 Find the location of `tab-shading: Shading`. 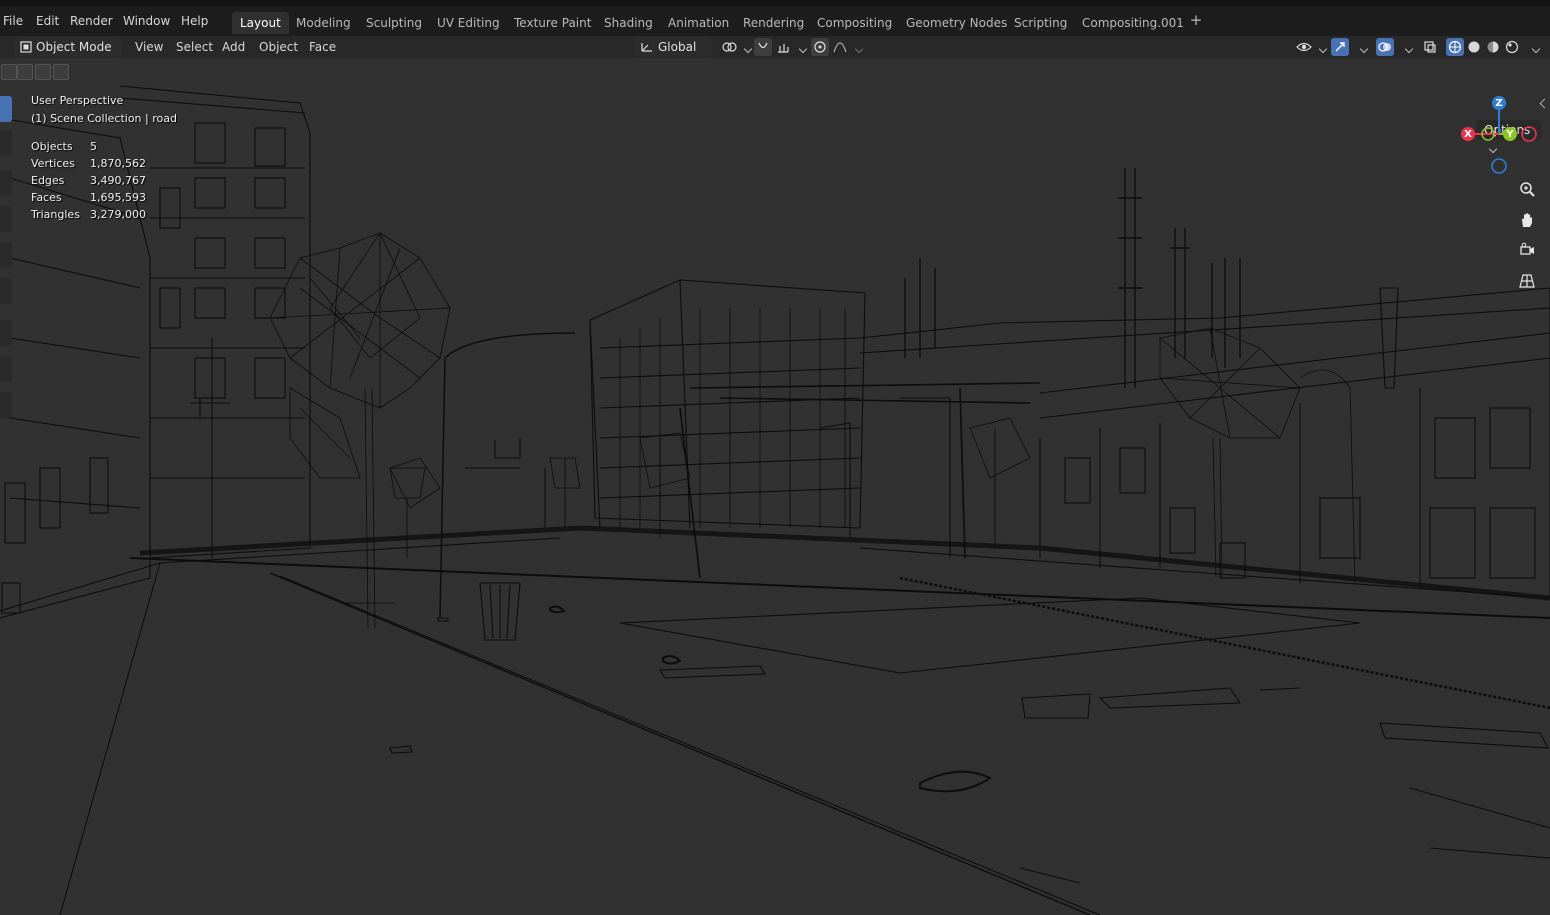

tab-shading: Shading is located at coordinates (628, 23).